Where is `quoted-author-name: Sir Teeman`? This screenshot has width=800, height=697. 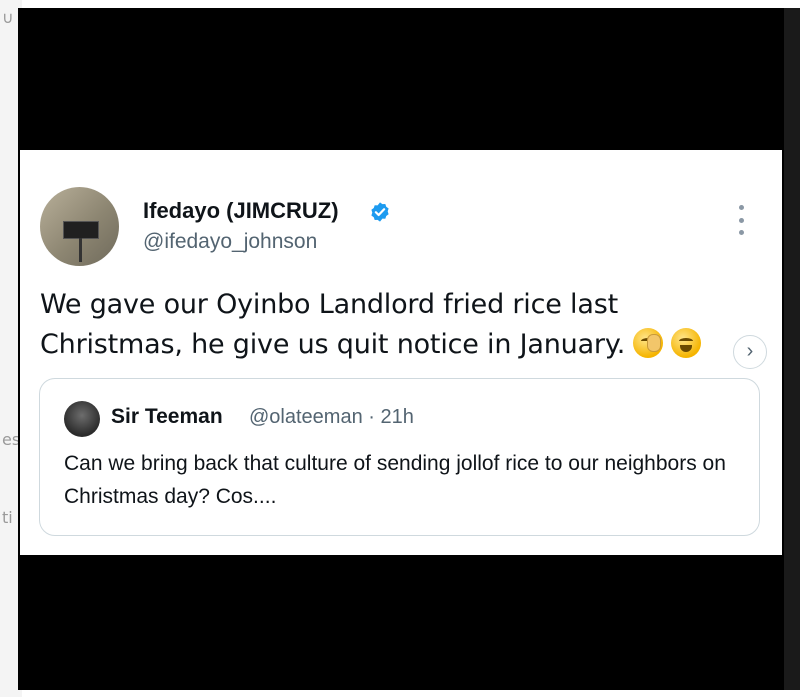
quoted-author-name: Sir Teeman is located at coordinates (167, 417).